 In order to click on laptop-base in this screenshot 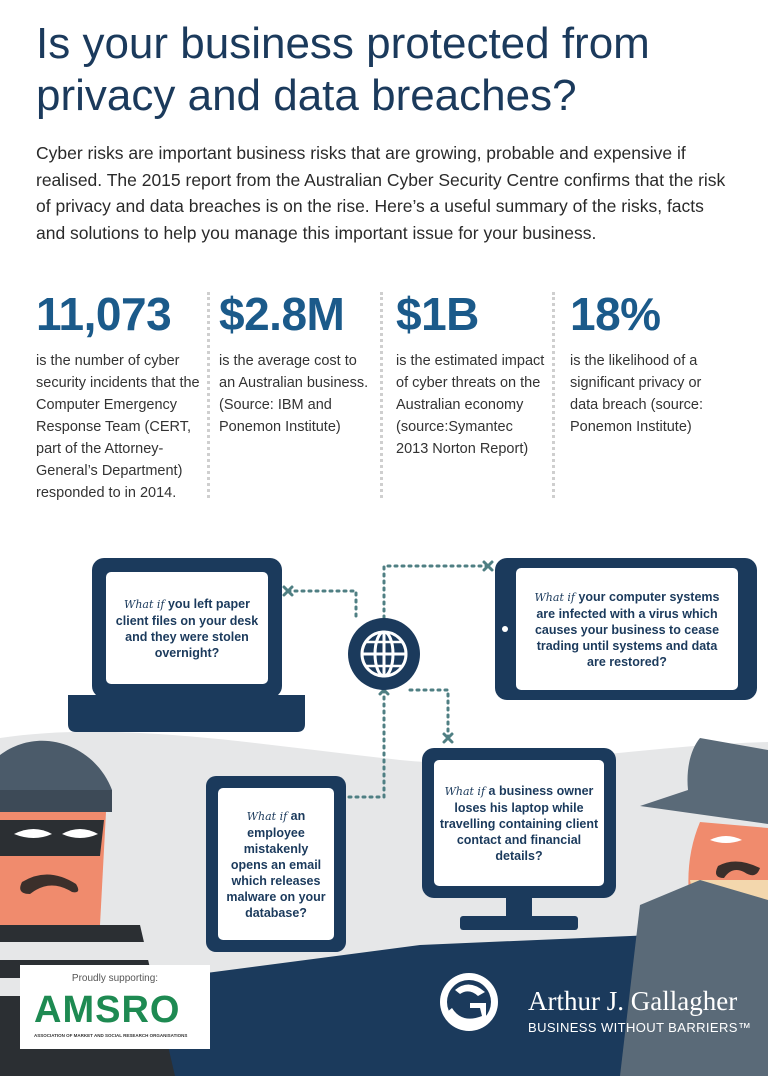, I will do `click(186, 713)`.